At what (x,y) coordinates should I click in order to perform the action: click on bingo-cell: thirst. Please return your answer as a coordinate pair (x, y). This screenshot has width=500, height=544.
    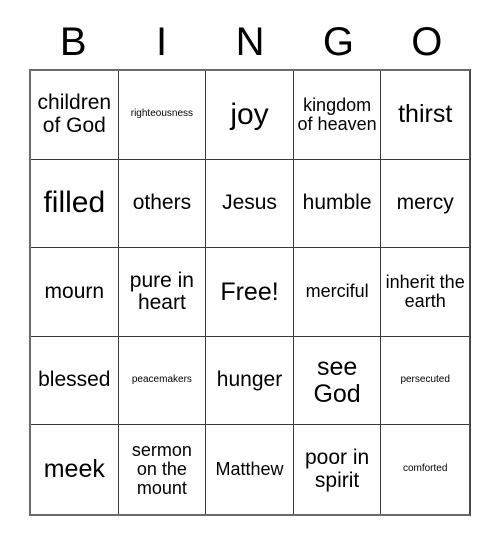
    Looking at the image, I should click on (425, 115).